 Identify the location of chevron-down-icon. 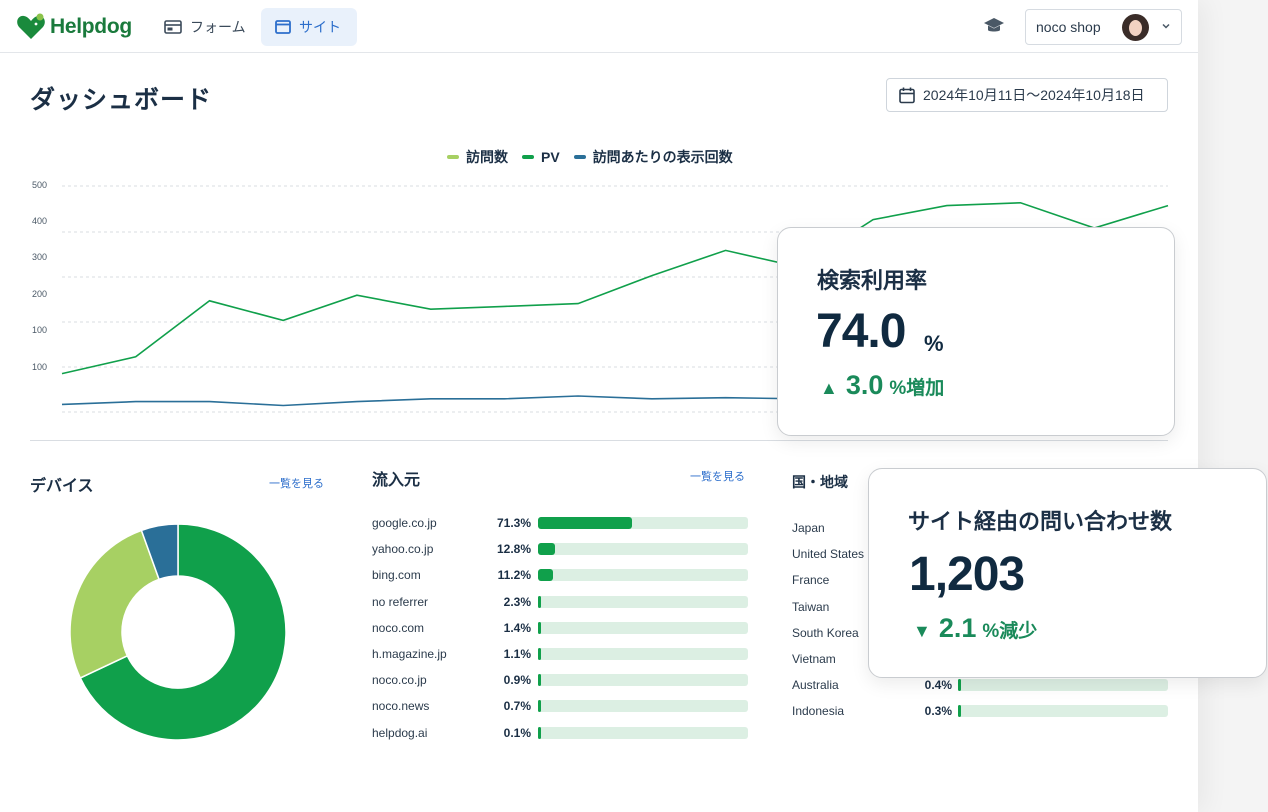
(1166, 26).